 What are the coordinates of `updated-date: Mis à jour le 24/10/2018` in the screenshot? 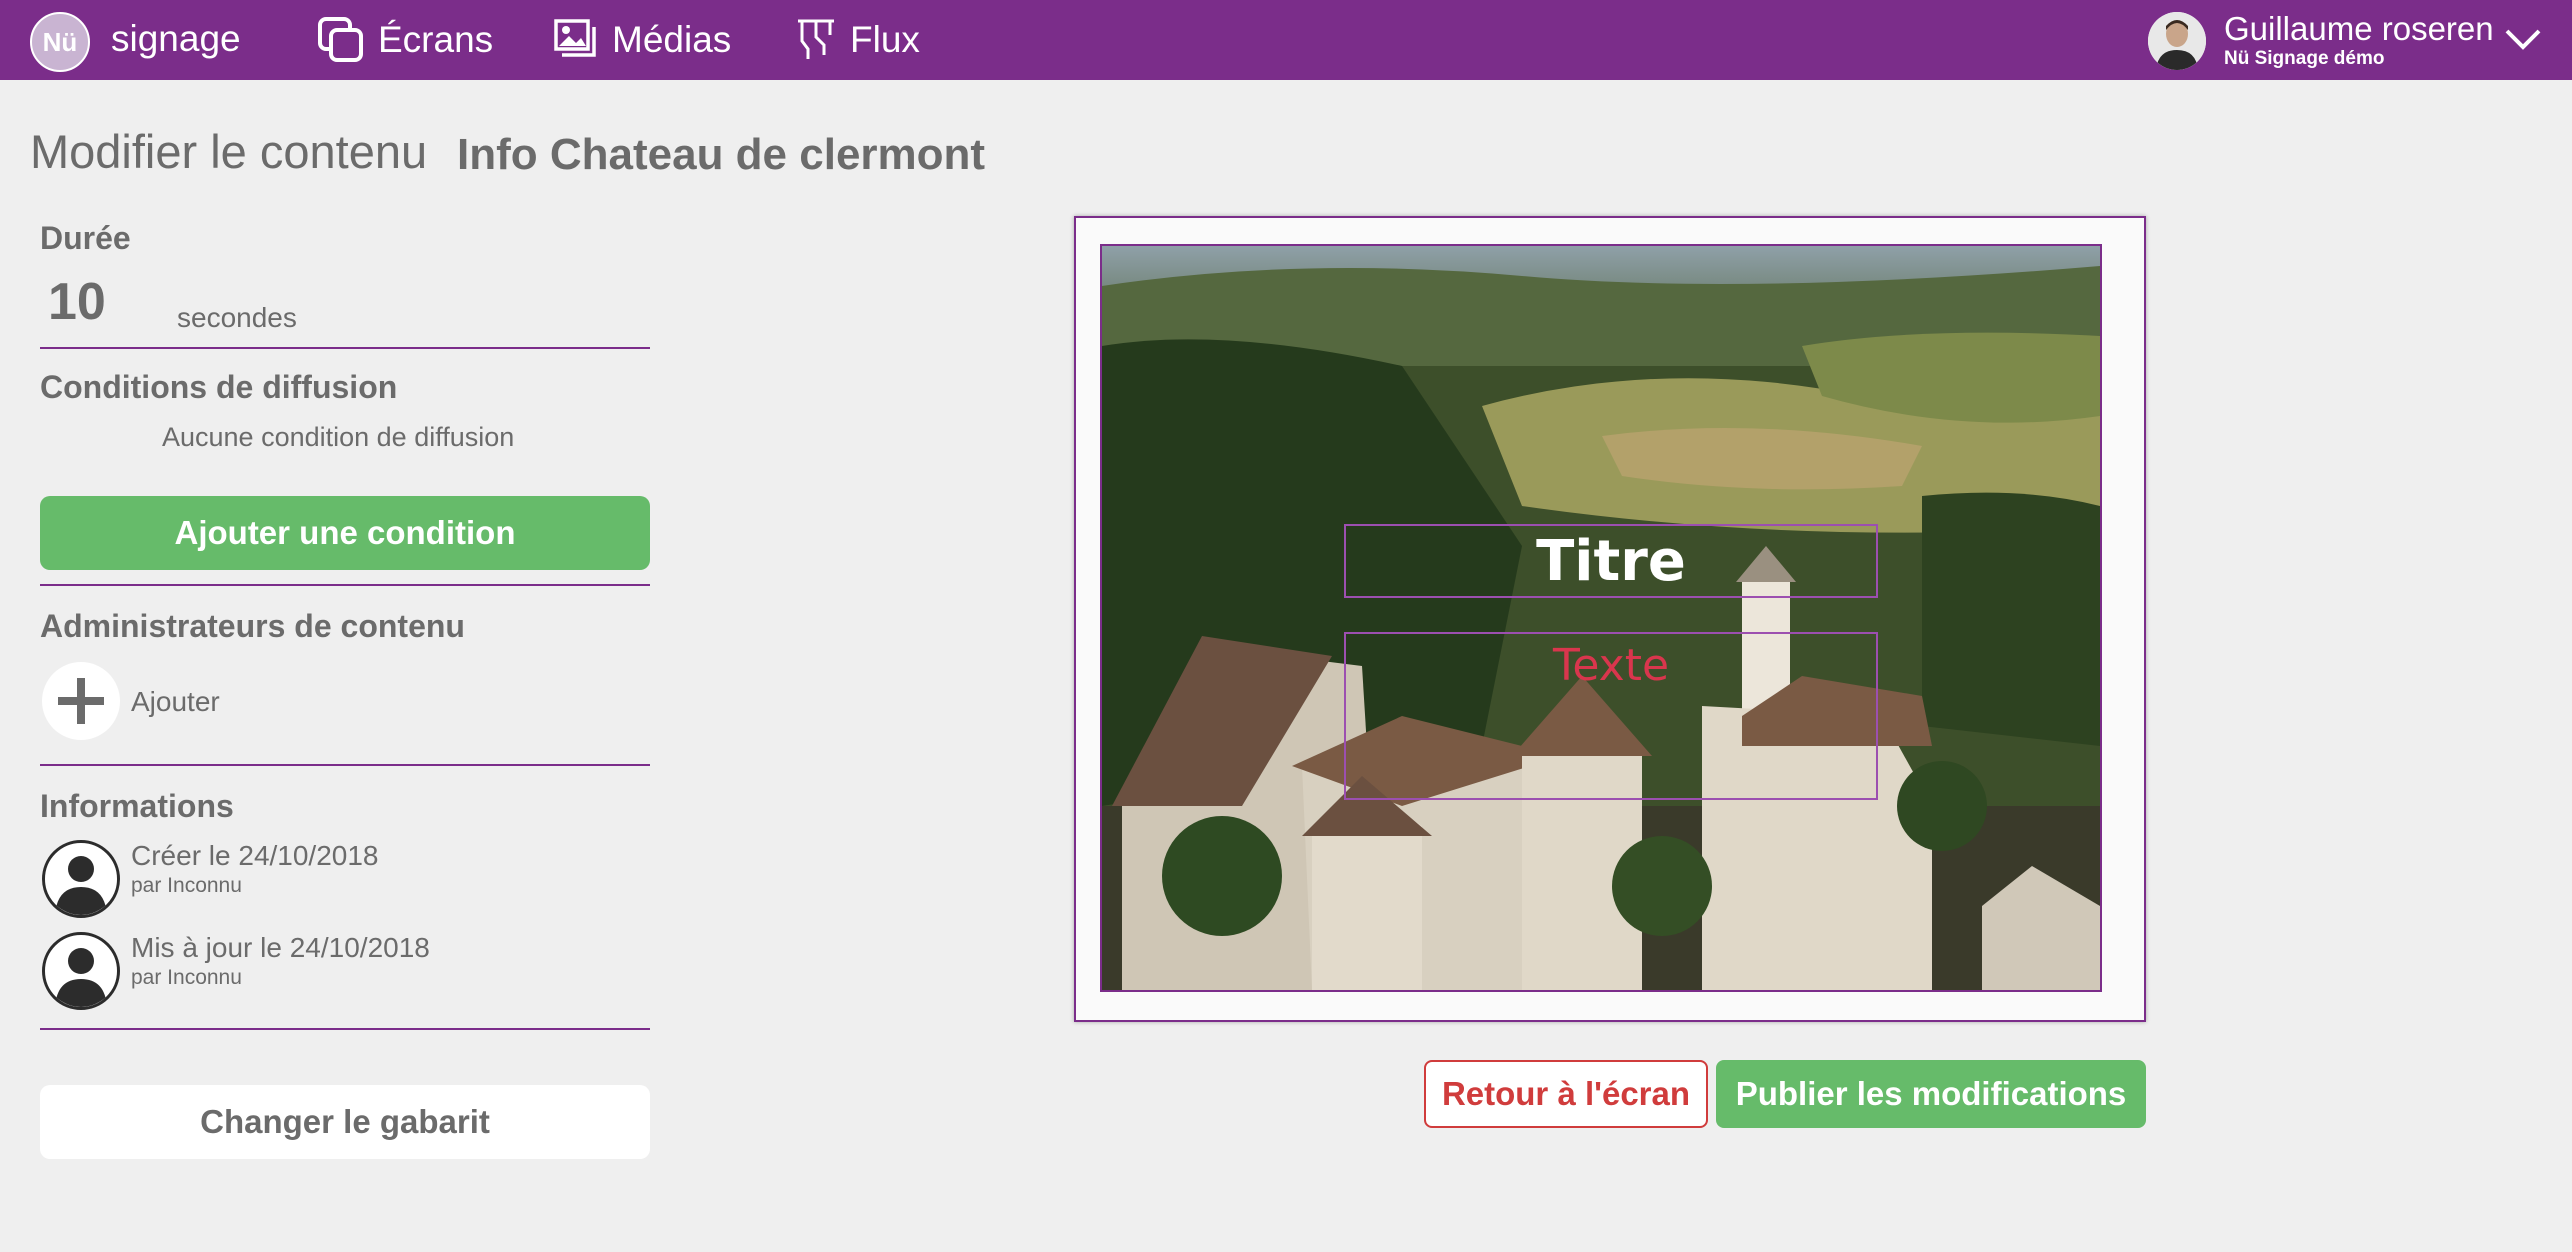 It's located at (280, 947).